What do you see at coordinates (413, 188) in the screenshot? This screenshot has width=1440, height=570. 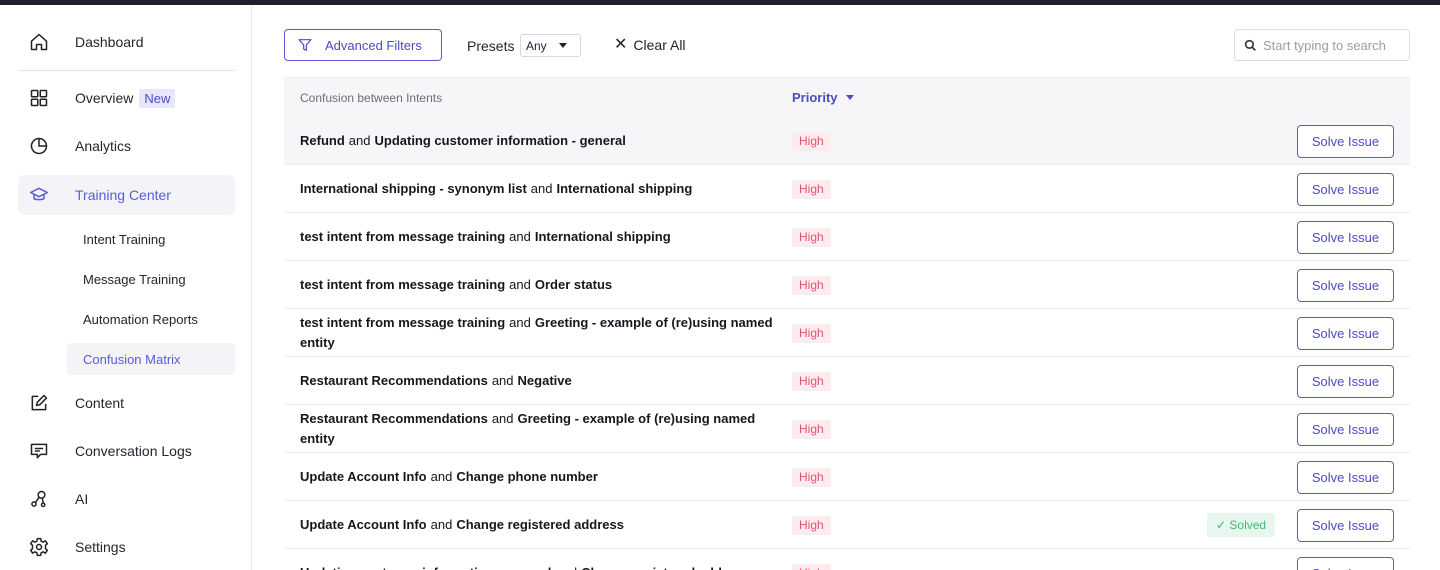 I see `intent-a: International shipping - synonym list` at bounding box center [413, 188].